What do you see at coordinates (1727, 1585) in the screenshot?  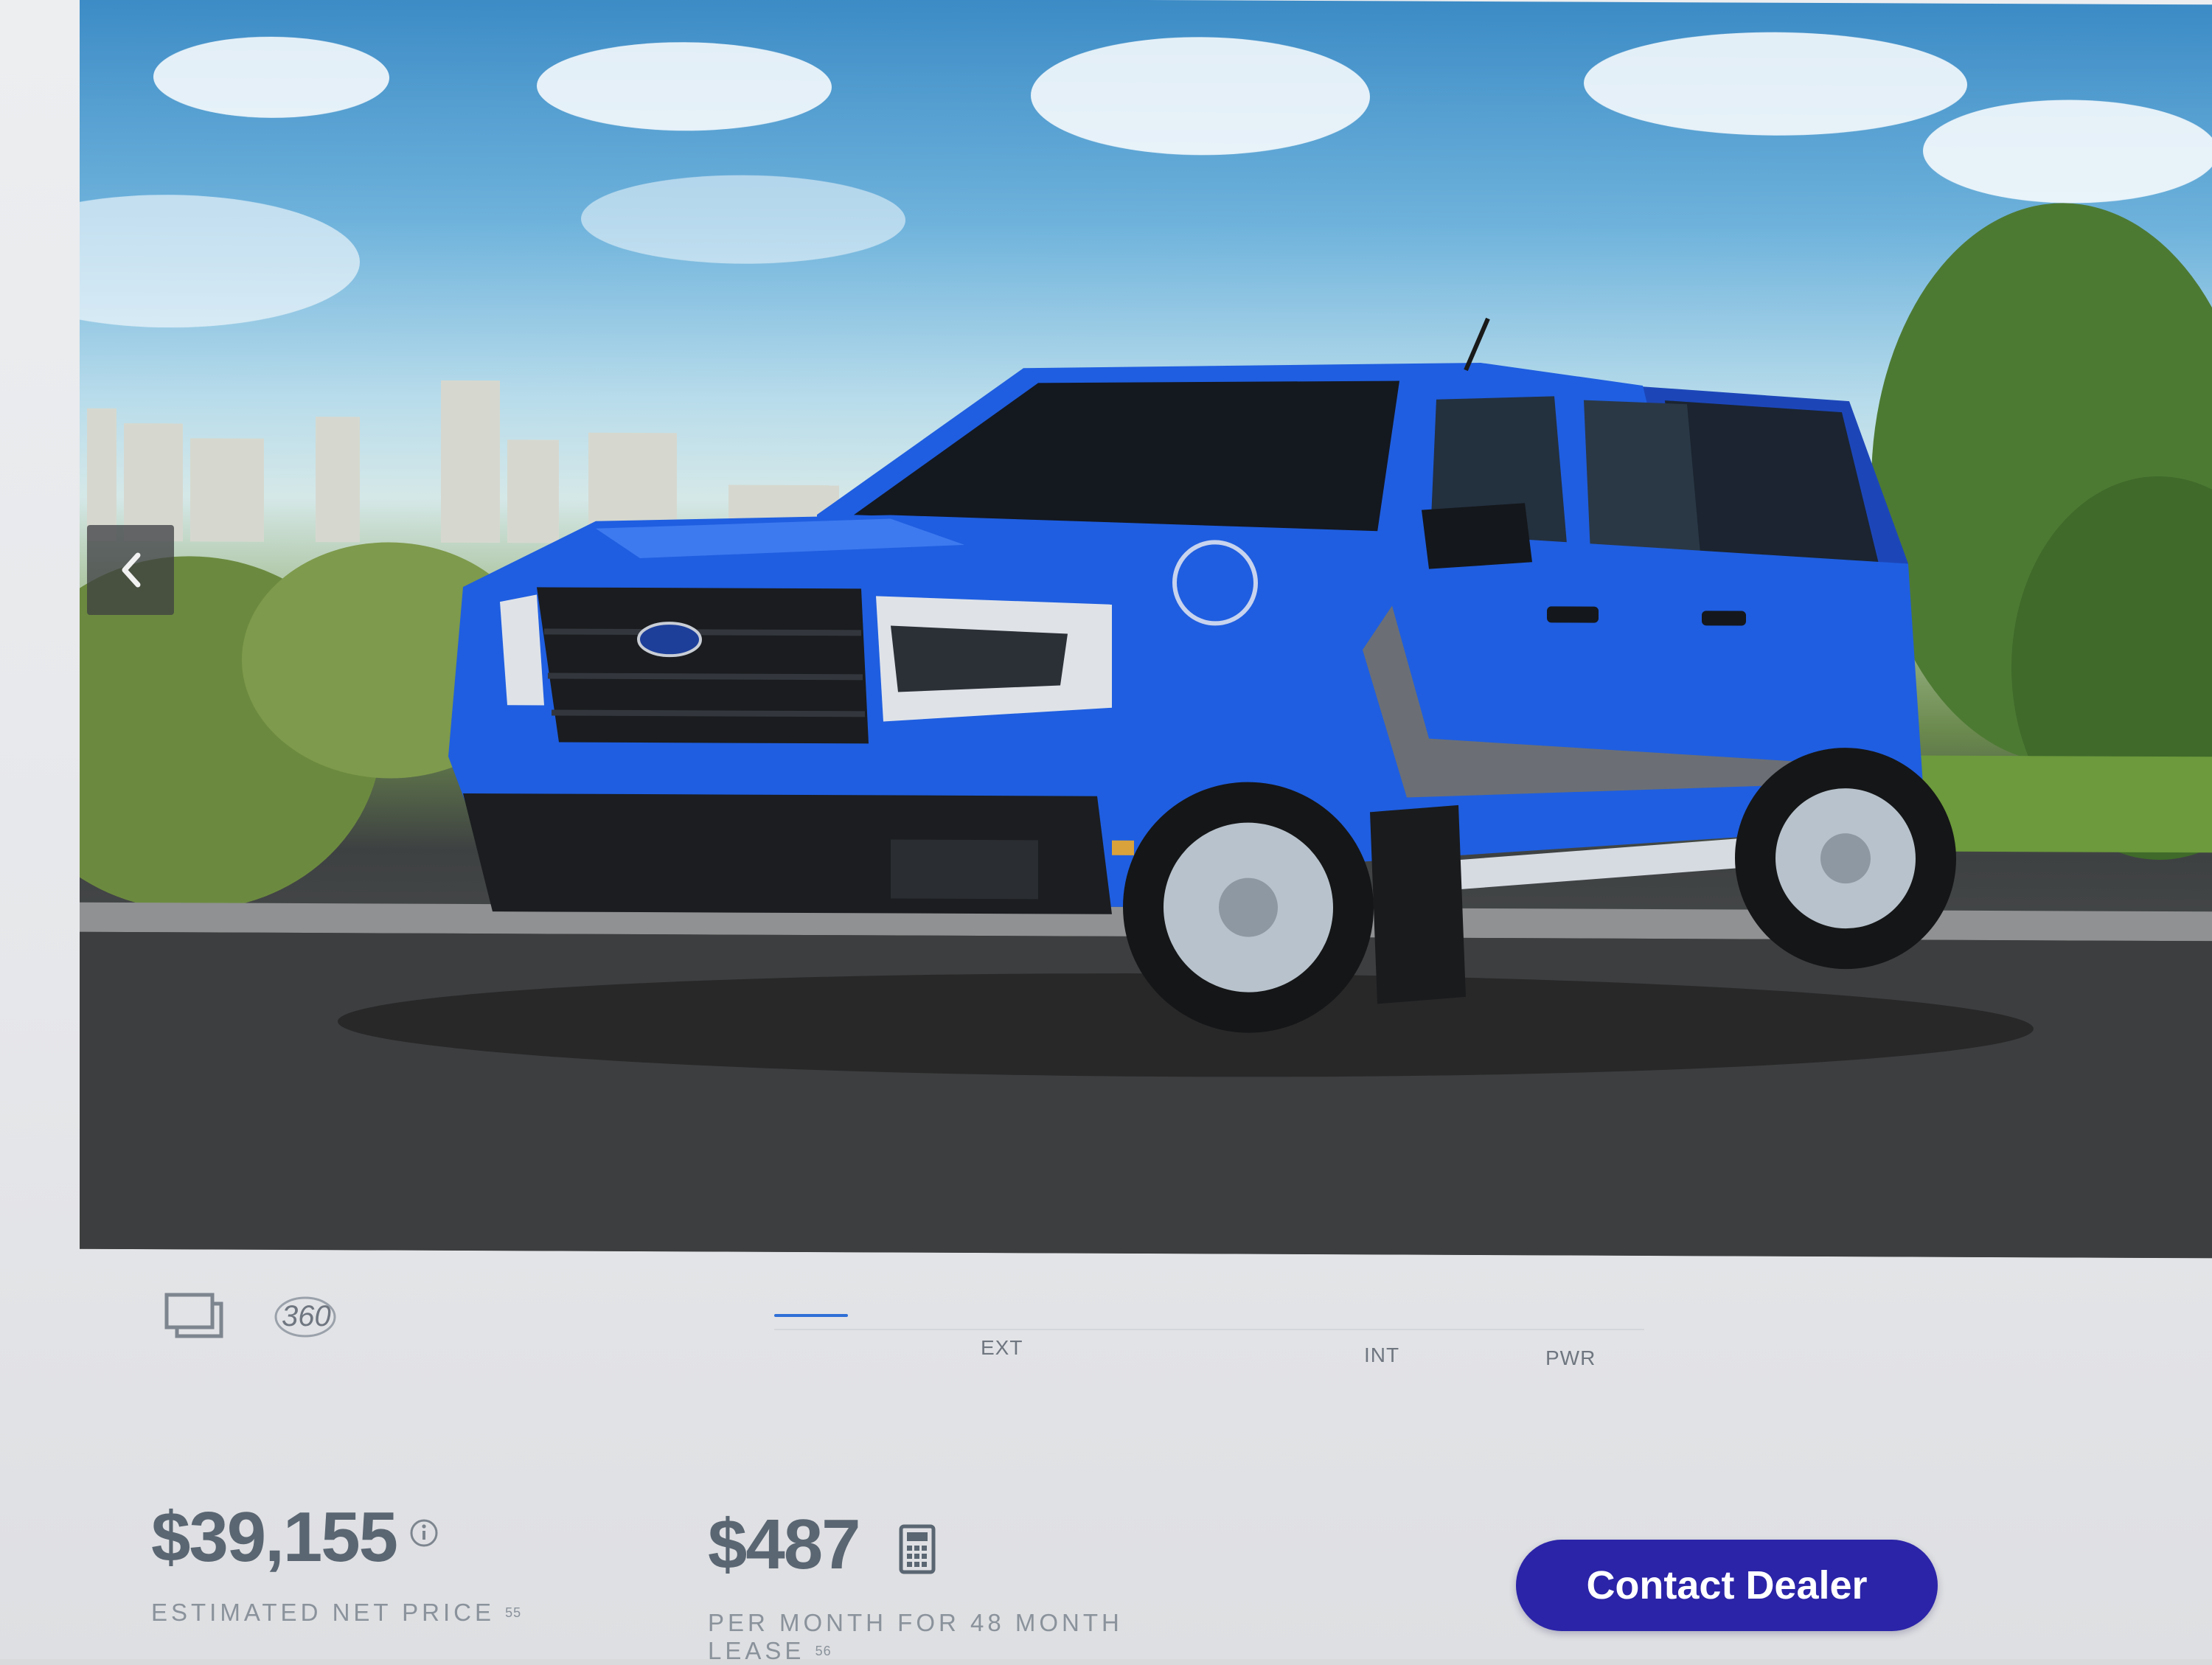 I see `contact-dealer-button: Contact Dealer` at bounding box center [1727, 1585].